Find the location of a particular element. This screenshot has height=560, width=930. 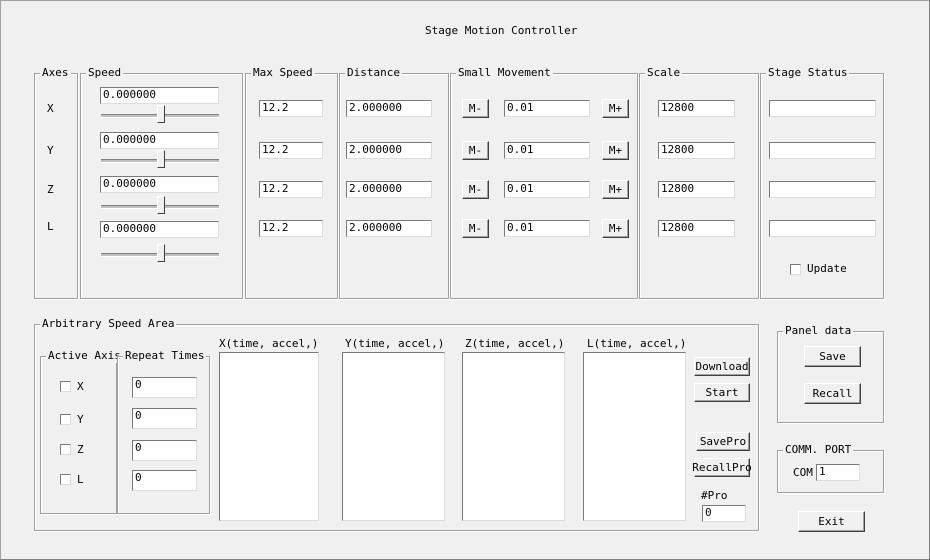

com-label: COM is located at coordinates (803, 472).